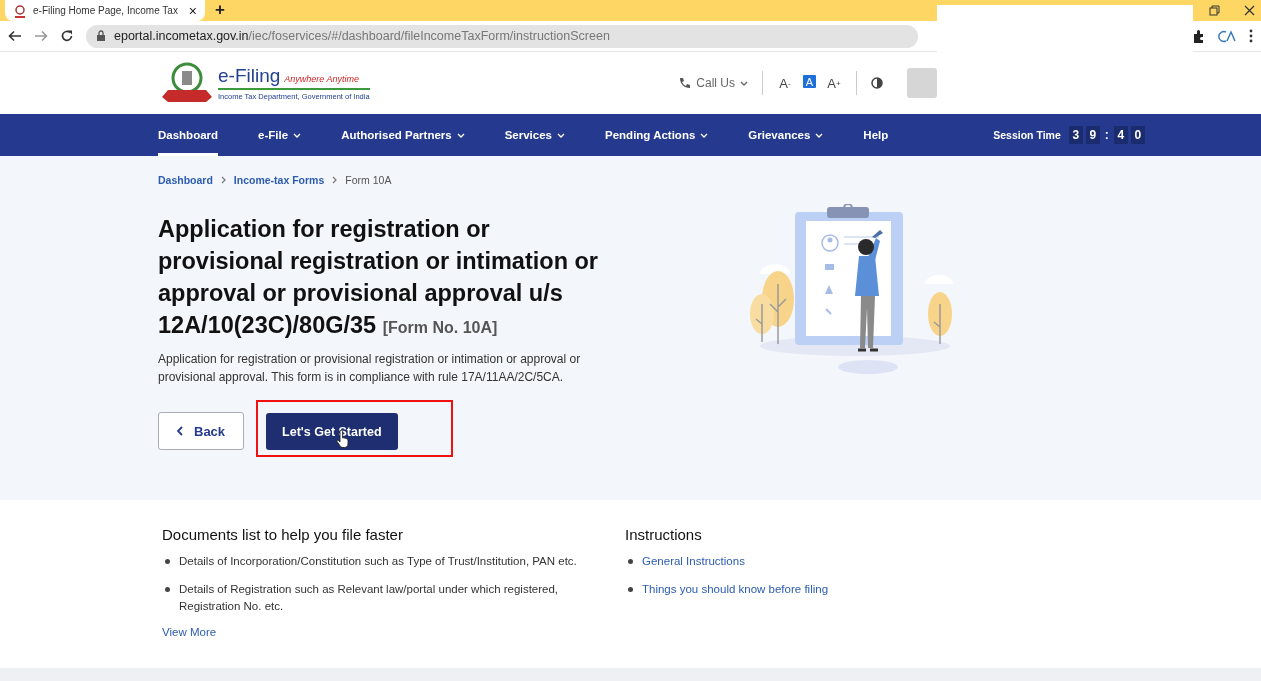 The height and width of the screenshot is (681, 1261). What do you see at coordinates (657, 135) in the screenshot?
I see `nav-tab: Pending Actions` at bounding box center [657, 135].